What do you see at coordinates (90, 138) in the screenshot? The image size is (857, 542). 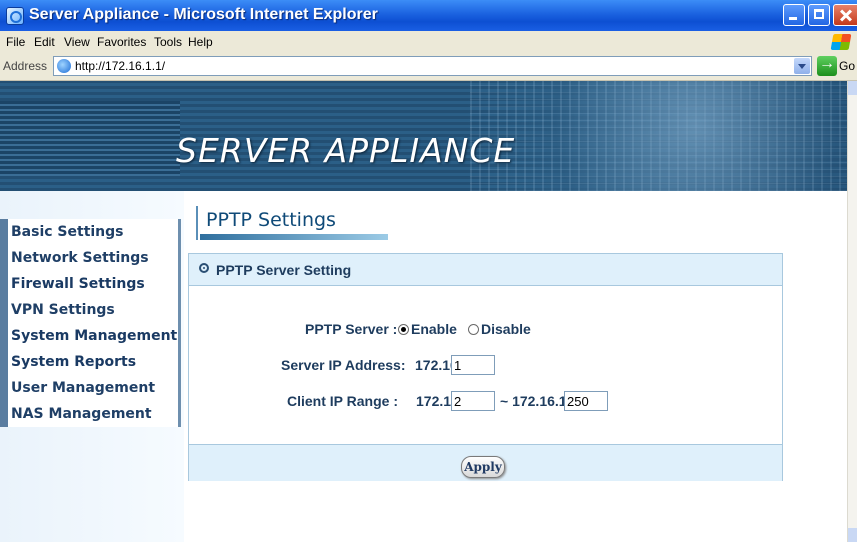 I see `banner-stripes` at bounding box center [90, 138].